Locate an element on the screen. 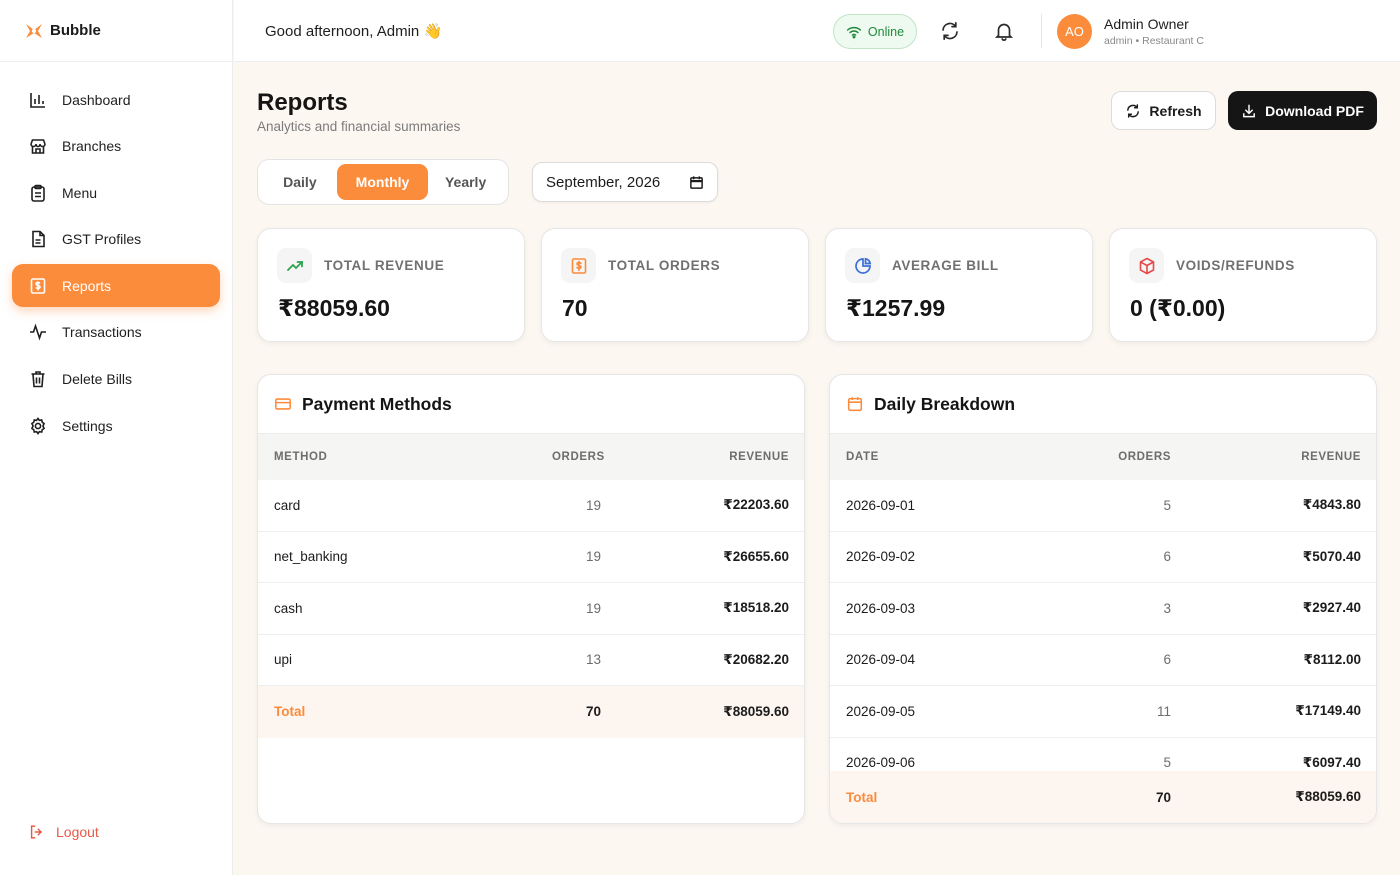 This screenshot has width=1400, height=875. sidebar-item-transactions: Transactions is located at coordinates (116, 332).